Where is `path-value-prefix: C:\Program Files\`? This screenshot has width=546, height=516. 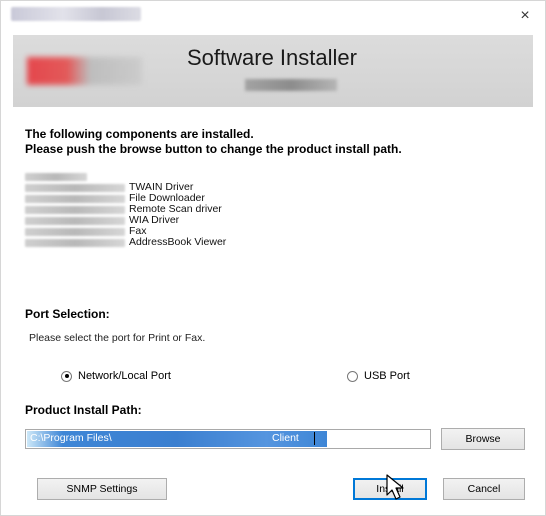
path-value-prefix: C:\Program Files\ is located at coordinates (71, 438).